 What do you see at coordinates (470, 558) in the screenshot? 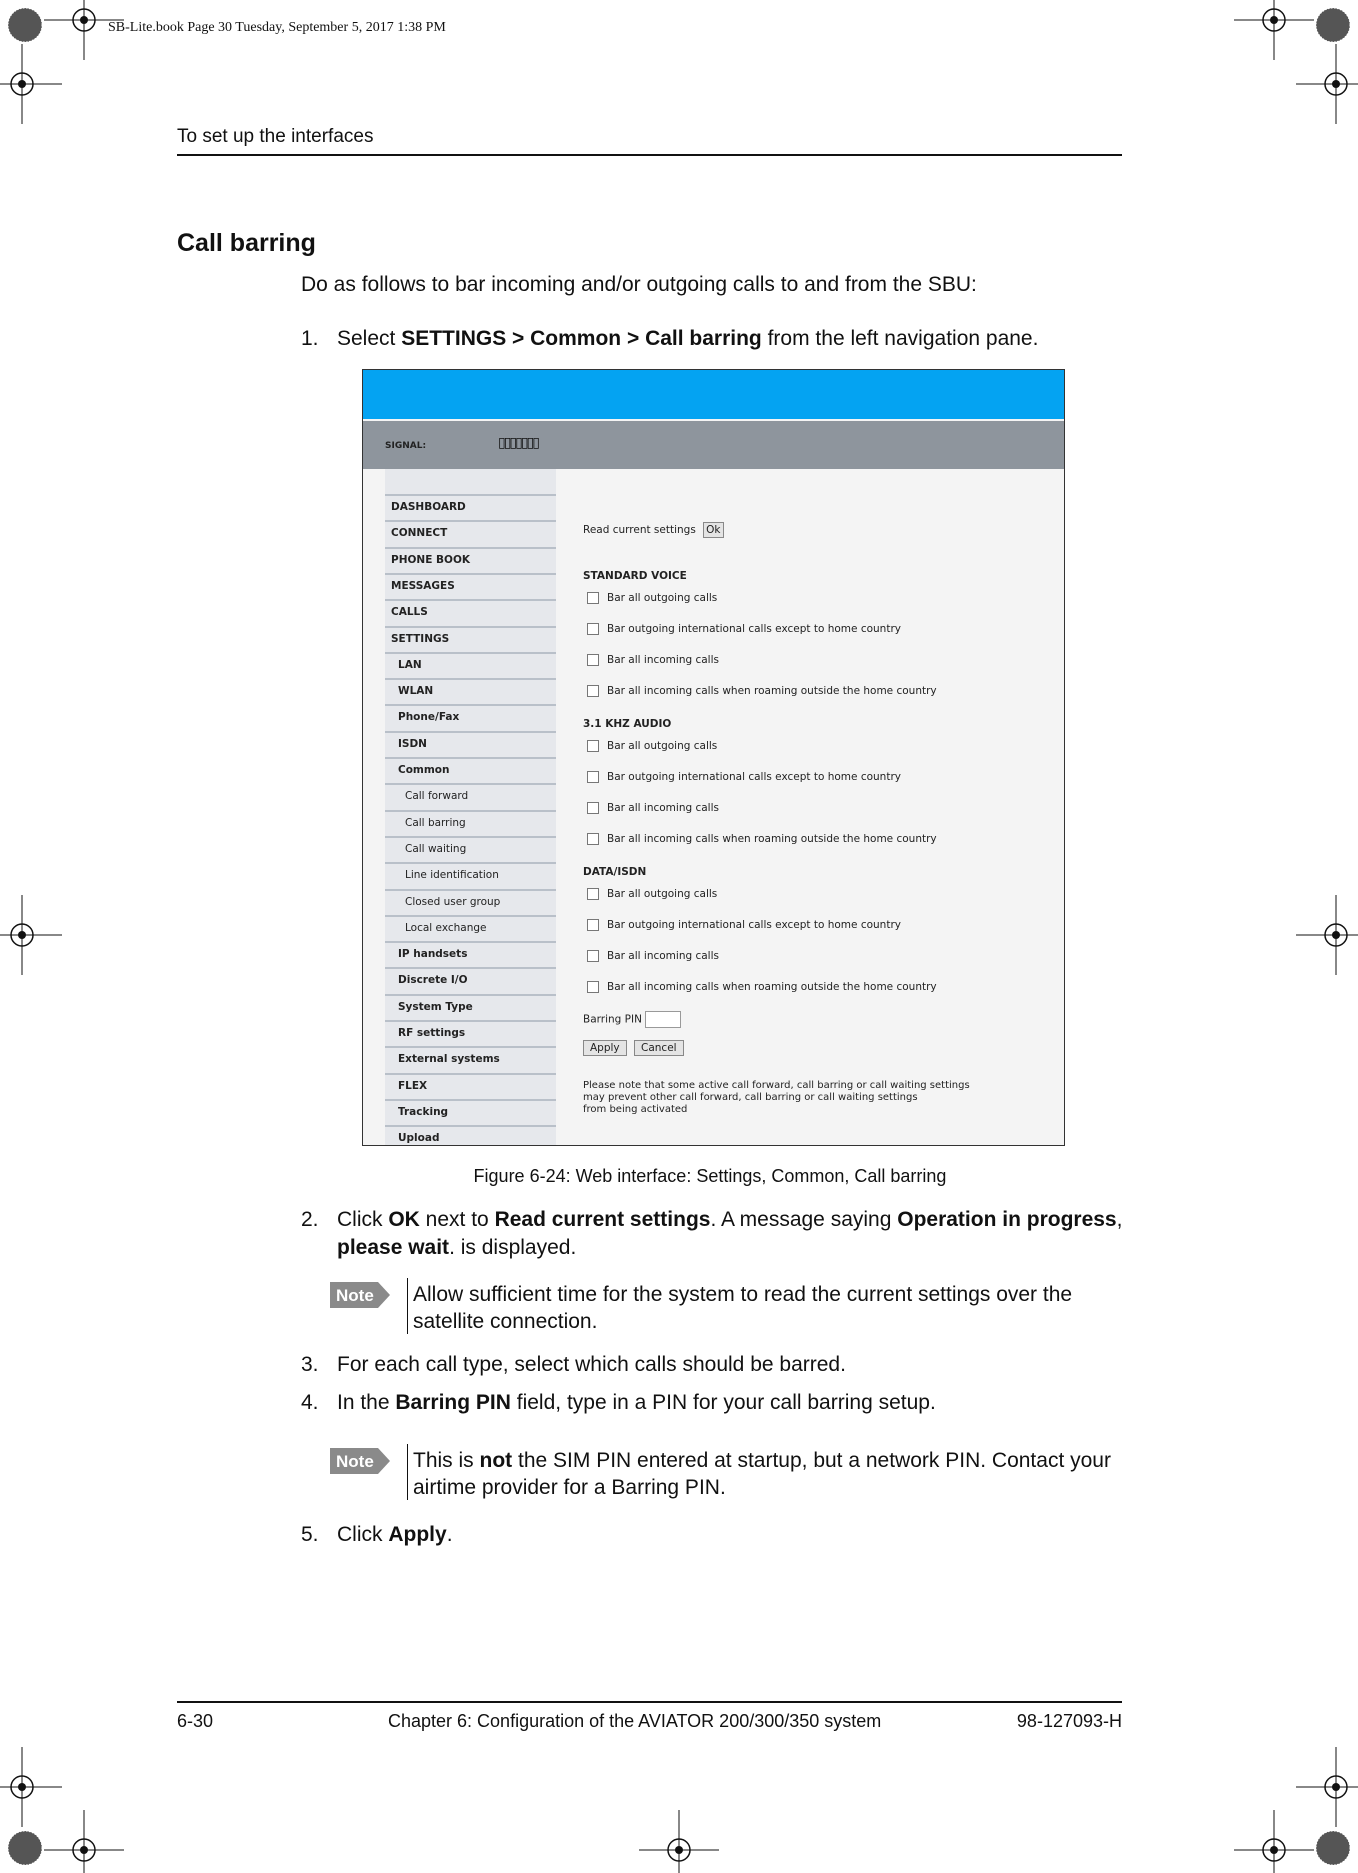
I see `nav-item: PHONE BOOK` at bounding box center [470, 558].